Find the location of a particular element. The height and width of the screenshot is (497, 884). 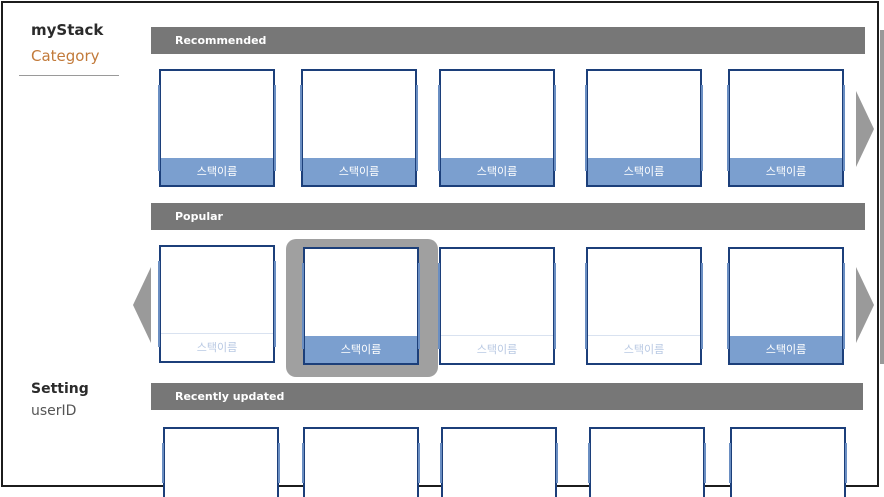

prev-arrow-icon is located at coordinates (142, 305).